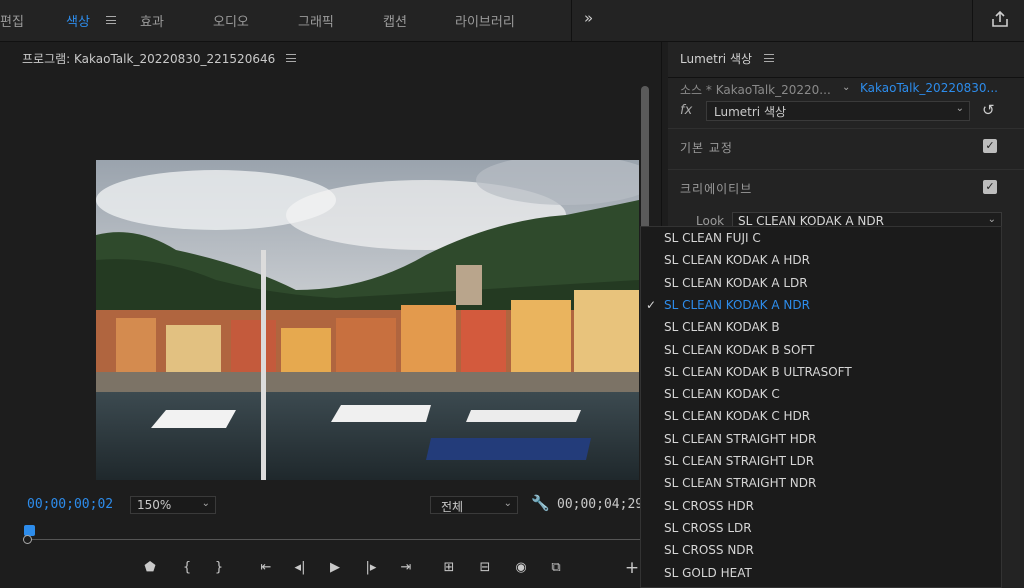 This screenshot has width=1024, height=588. Describe the element at coordinates (521, 568) in the screenshot. I see `export-frame-icon: ◉` at that location.